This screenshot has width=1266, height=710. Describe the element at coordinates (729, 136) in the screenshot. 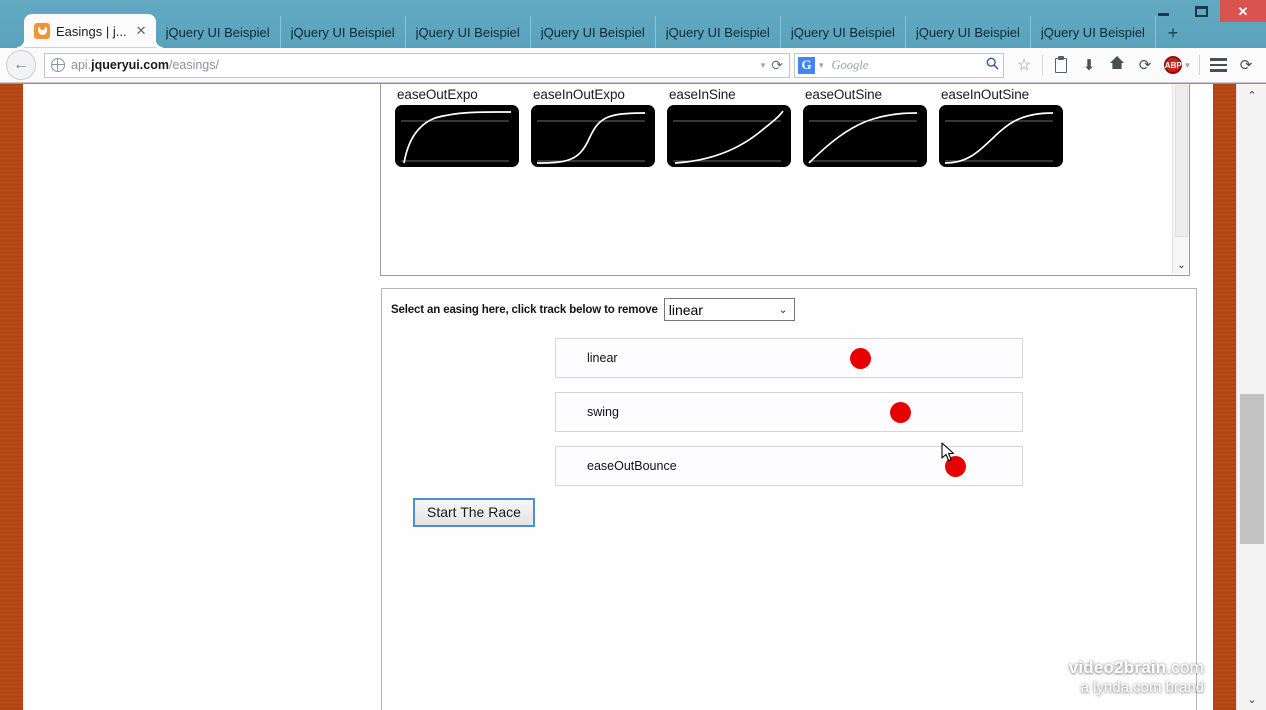

I see `easeInSine-graph-icon` at that location.